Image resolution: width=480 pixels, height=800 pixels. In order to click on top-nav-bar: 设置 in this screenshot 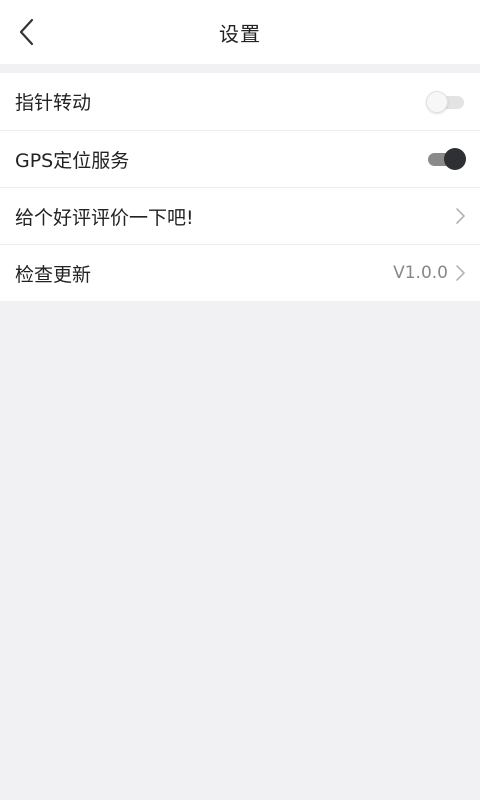, I will do `click(240, 32)`.